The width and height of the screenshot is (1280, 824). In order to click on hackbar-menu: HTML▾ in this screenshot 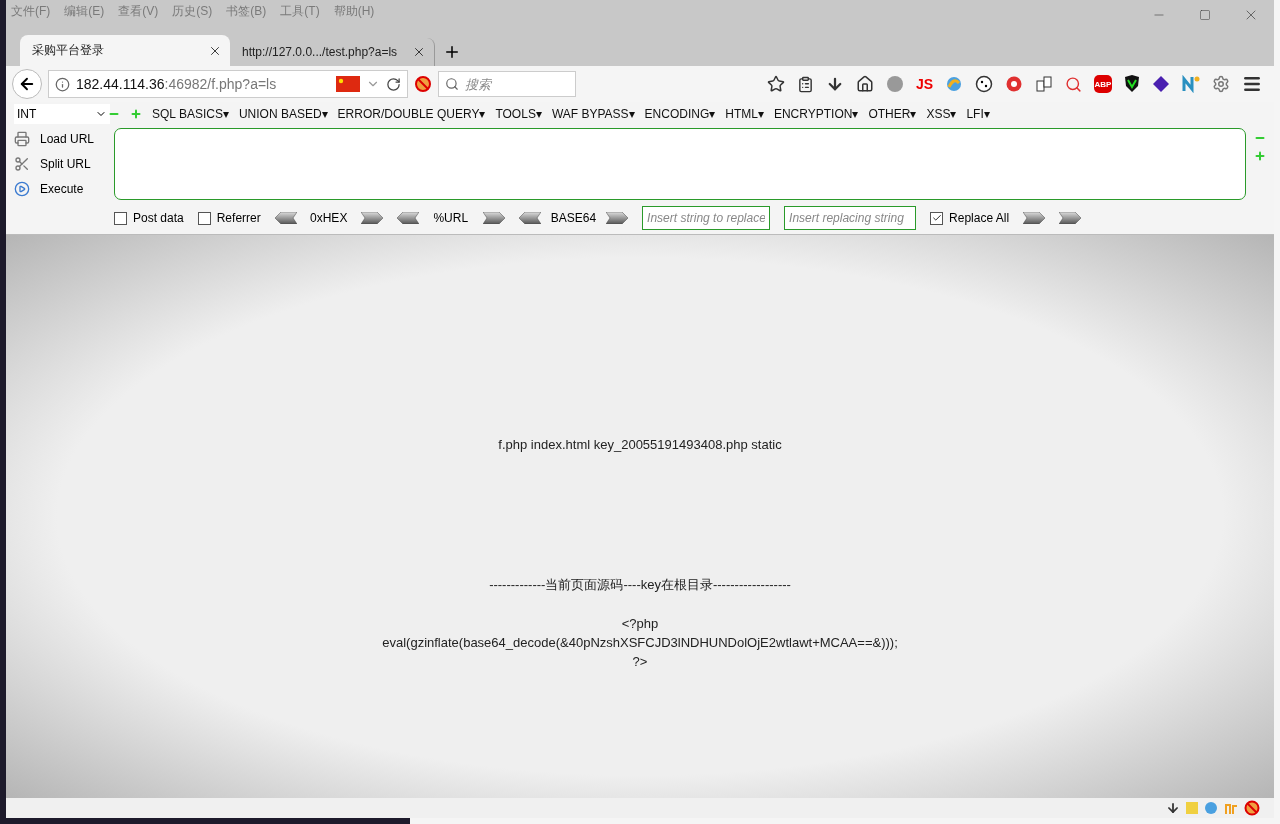, I will do `click(744, 114)`.